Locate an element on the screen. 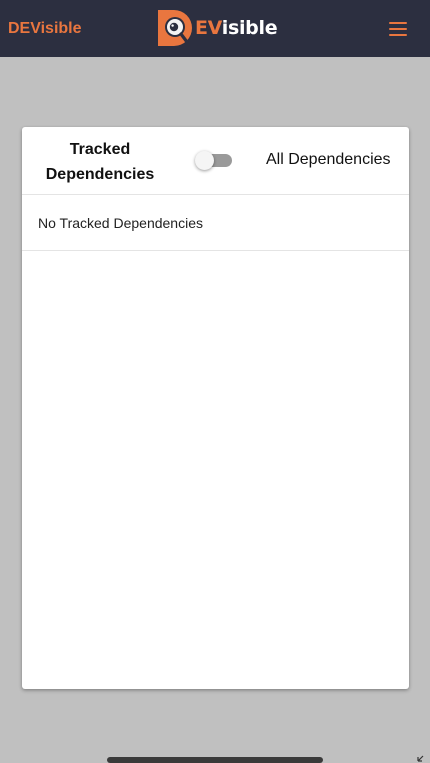 The width and height of the screenshot is (430, 763). card-header: Tracked Dependencies All Dependencies is located at coordinates (215, 161).